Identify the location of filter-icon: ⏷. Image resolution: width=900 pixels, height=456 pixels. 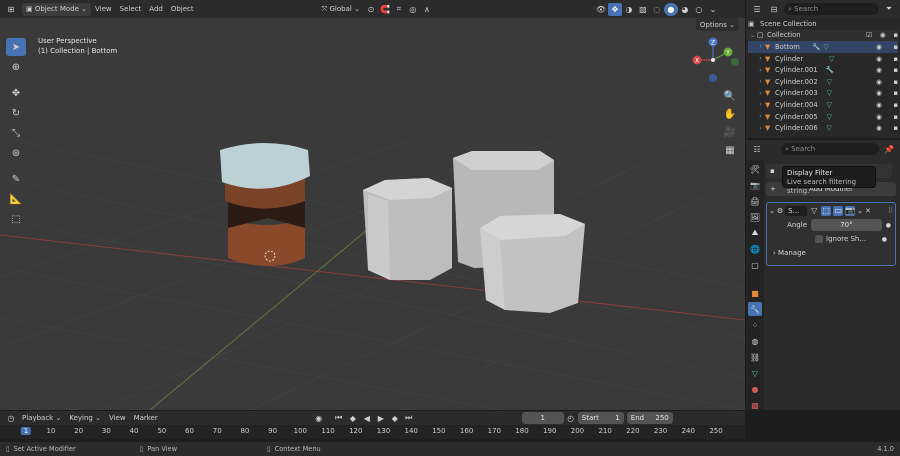
(889, 9).